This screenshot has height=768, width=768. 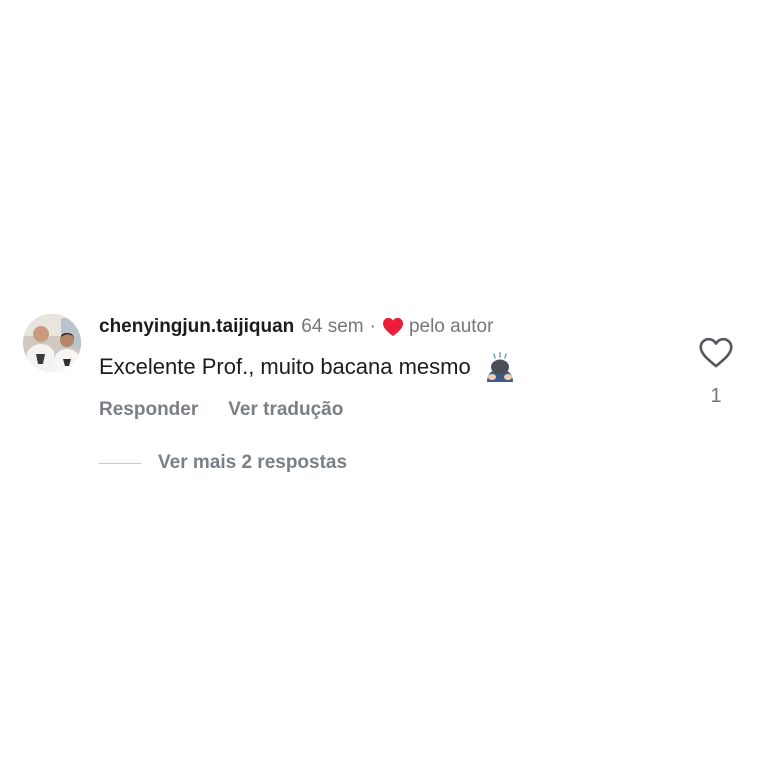 I want to click on heart-filled-icon, so click(x=393, y=327).